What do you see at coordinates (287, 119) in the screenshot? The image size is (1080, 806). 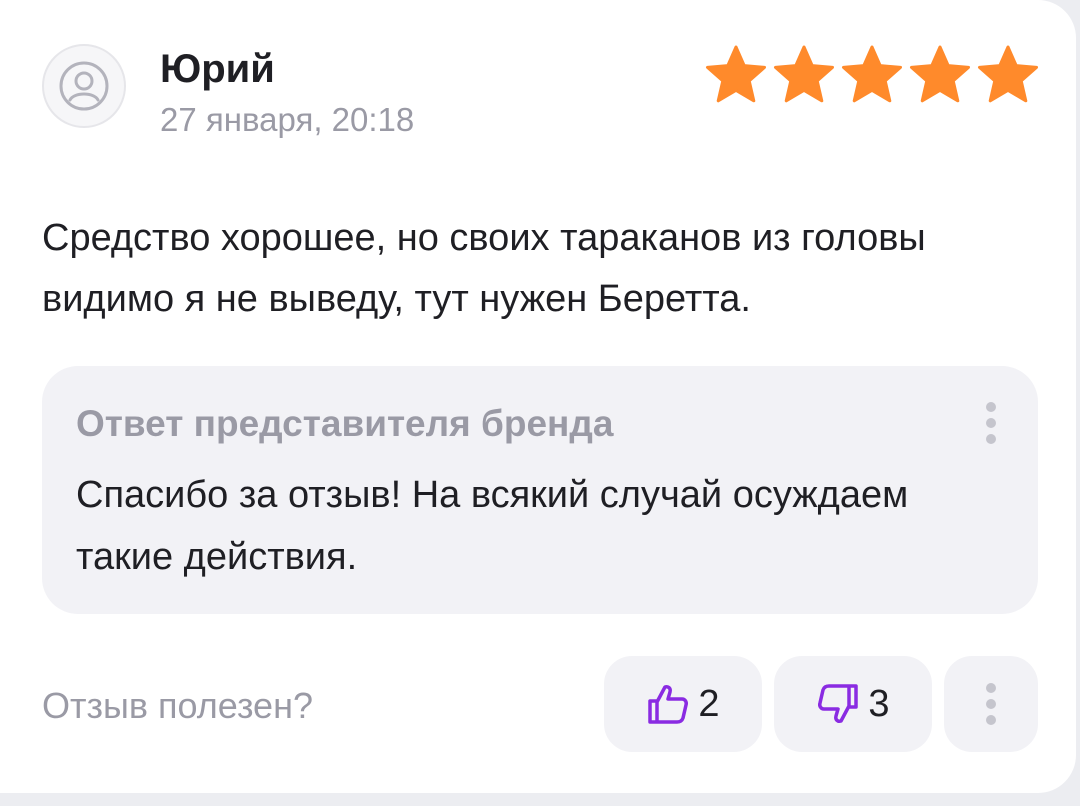 I see `review-date: 27 января, 20:18` at bounding box center [287, 119].